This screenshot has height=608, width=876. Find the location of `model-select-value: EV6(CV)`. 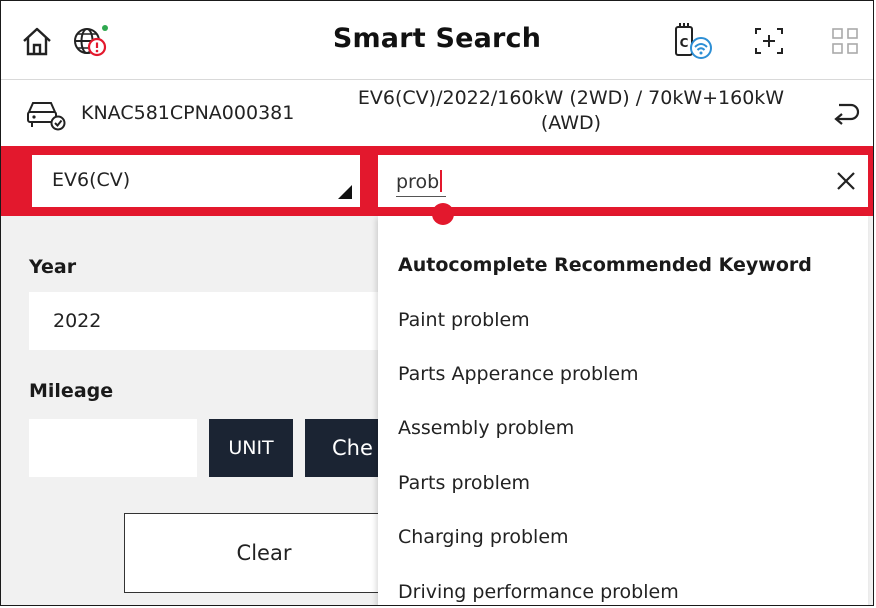

model-select-value: EV6(CV) is located at coordinates (91, 180).